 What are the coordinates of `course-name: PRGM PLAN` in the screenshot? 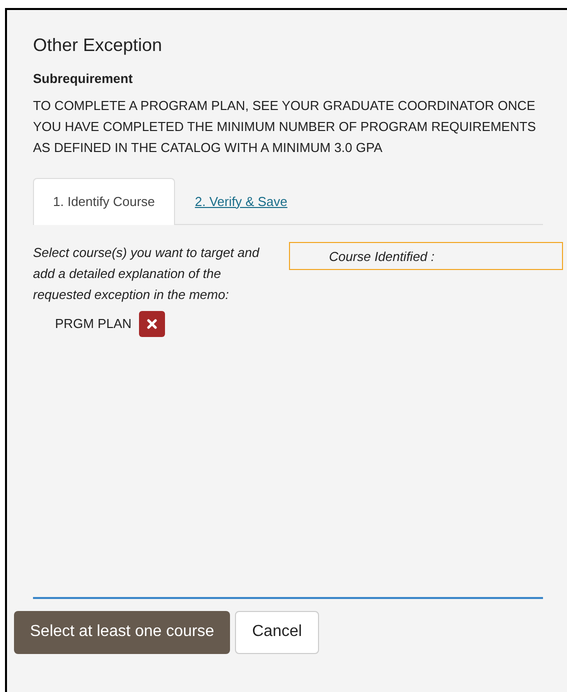 It's located at (93, 323).